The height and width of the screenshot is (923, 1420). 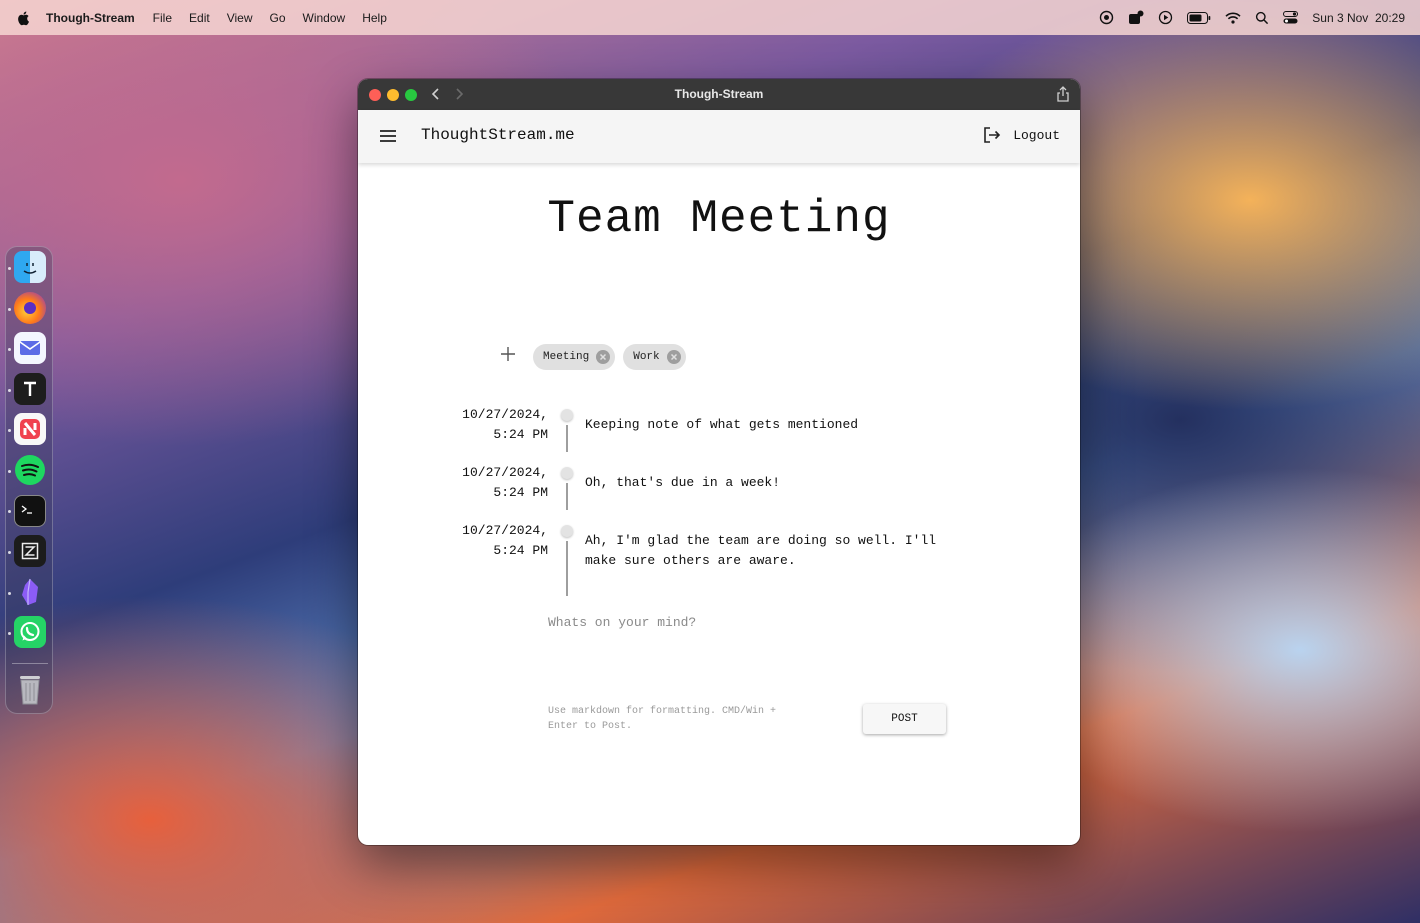 I want to click on tag-list: Meeting Work, so click(x=593, y=357).